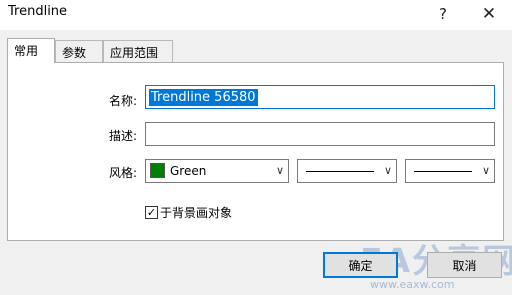 The height and width of the screenshot is (295, 512). Describe the element at coordinates (443, 14) in the screenshot. I see `help-icon: ?` at that location.